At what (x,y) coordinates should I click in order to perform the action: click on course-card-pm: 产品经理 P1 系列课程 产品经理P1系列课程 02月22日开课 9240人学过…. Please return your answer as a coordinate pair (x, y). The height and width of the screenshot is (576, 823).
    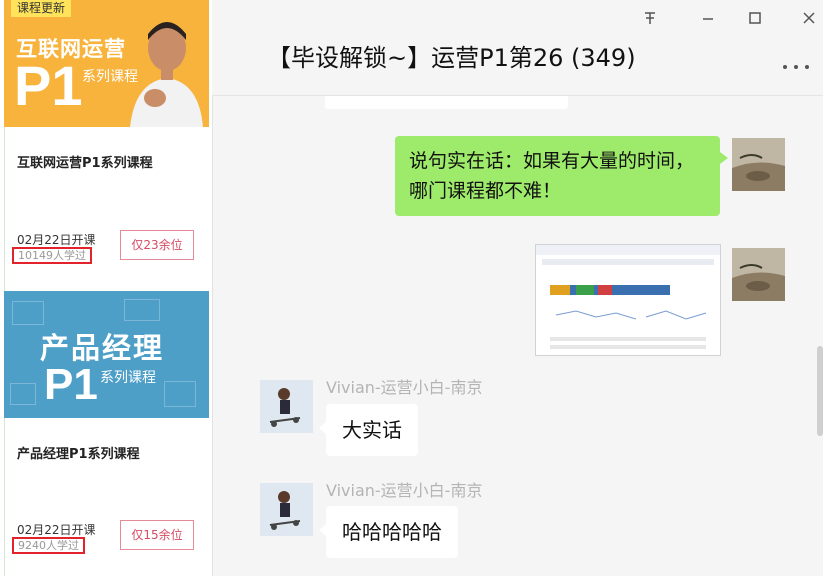
    Looking at the image, I should click on (106, 433).